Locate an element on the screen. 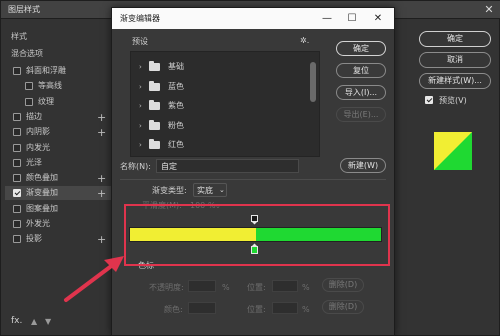 This screenshot has width=500, height=336. style-item-label: 图案叠加 is located at coordinates (42, 208).